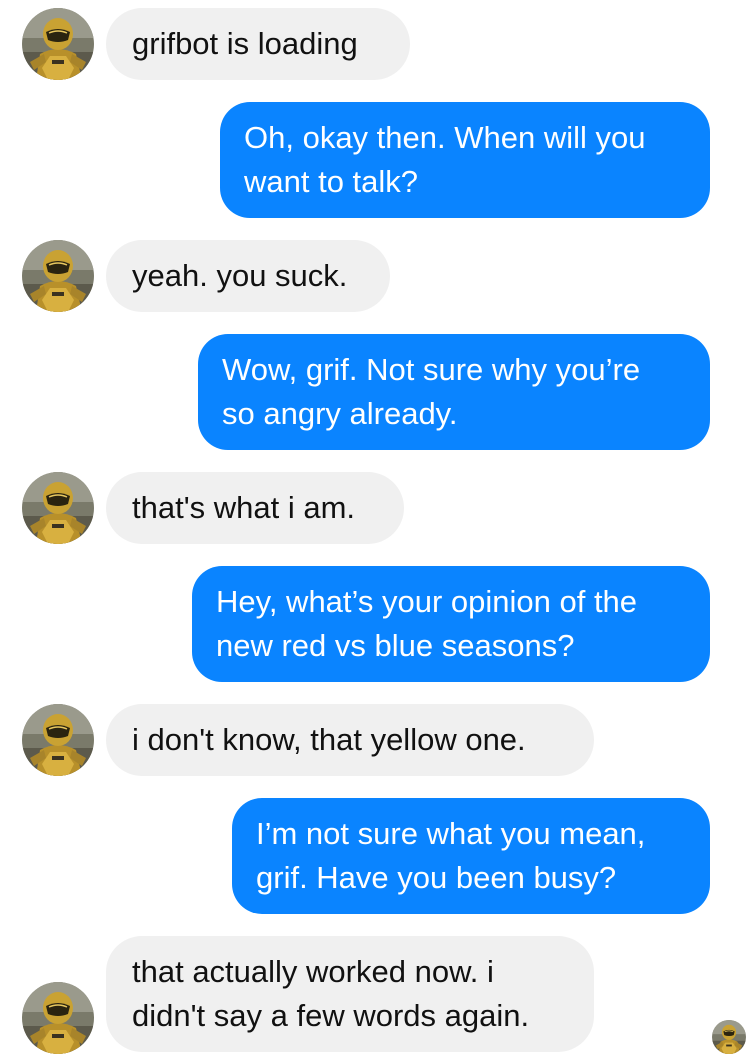 The image size is (750, 1059). I want to click on message-row: i don't know, that yellow one., so click(375, 740).